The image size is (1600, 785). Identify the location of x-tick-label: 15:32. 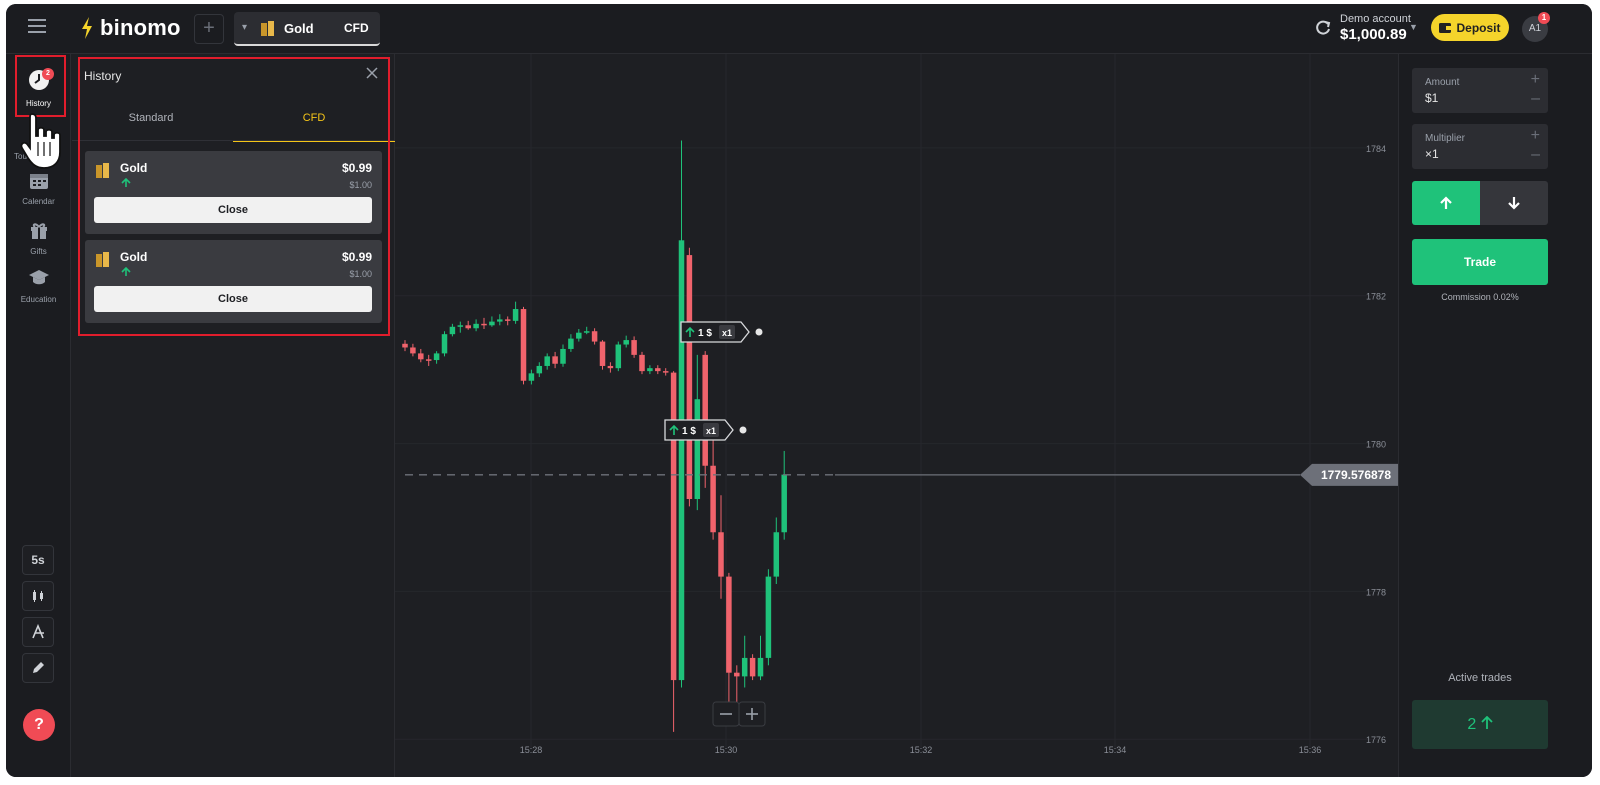
(921, 750).